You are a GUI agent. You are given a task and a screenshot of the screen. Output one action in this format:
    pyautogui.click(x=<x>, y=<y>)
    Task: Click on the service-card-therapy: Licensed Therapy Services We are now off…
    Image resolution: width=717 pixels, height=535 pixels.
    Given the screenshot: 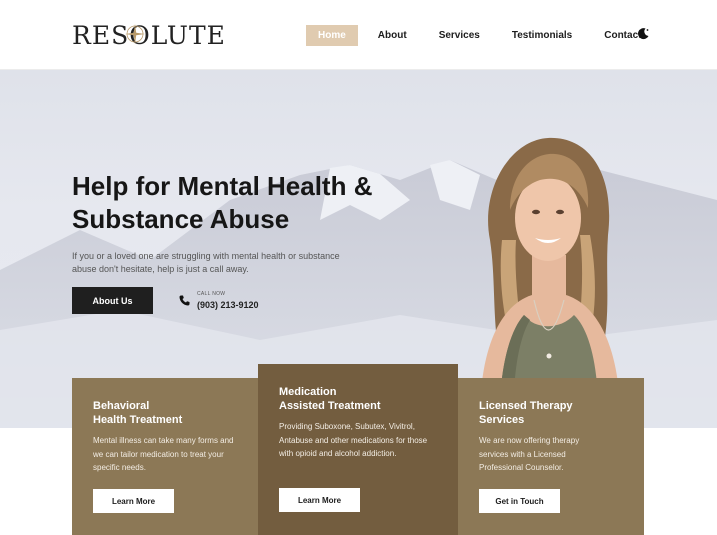 What is the action you would take?
    pyautogui.click(x=551, y=456)
    